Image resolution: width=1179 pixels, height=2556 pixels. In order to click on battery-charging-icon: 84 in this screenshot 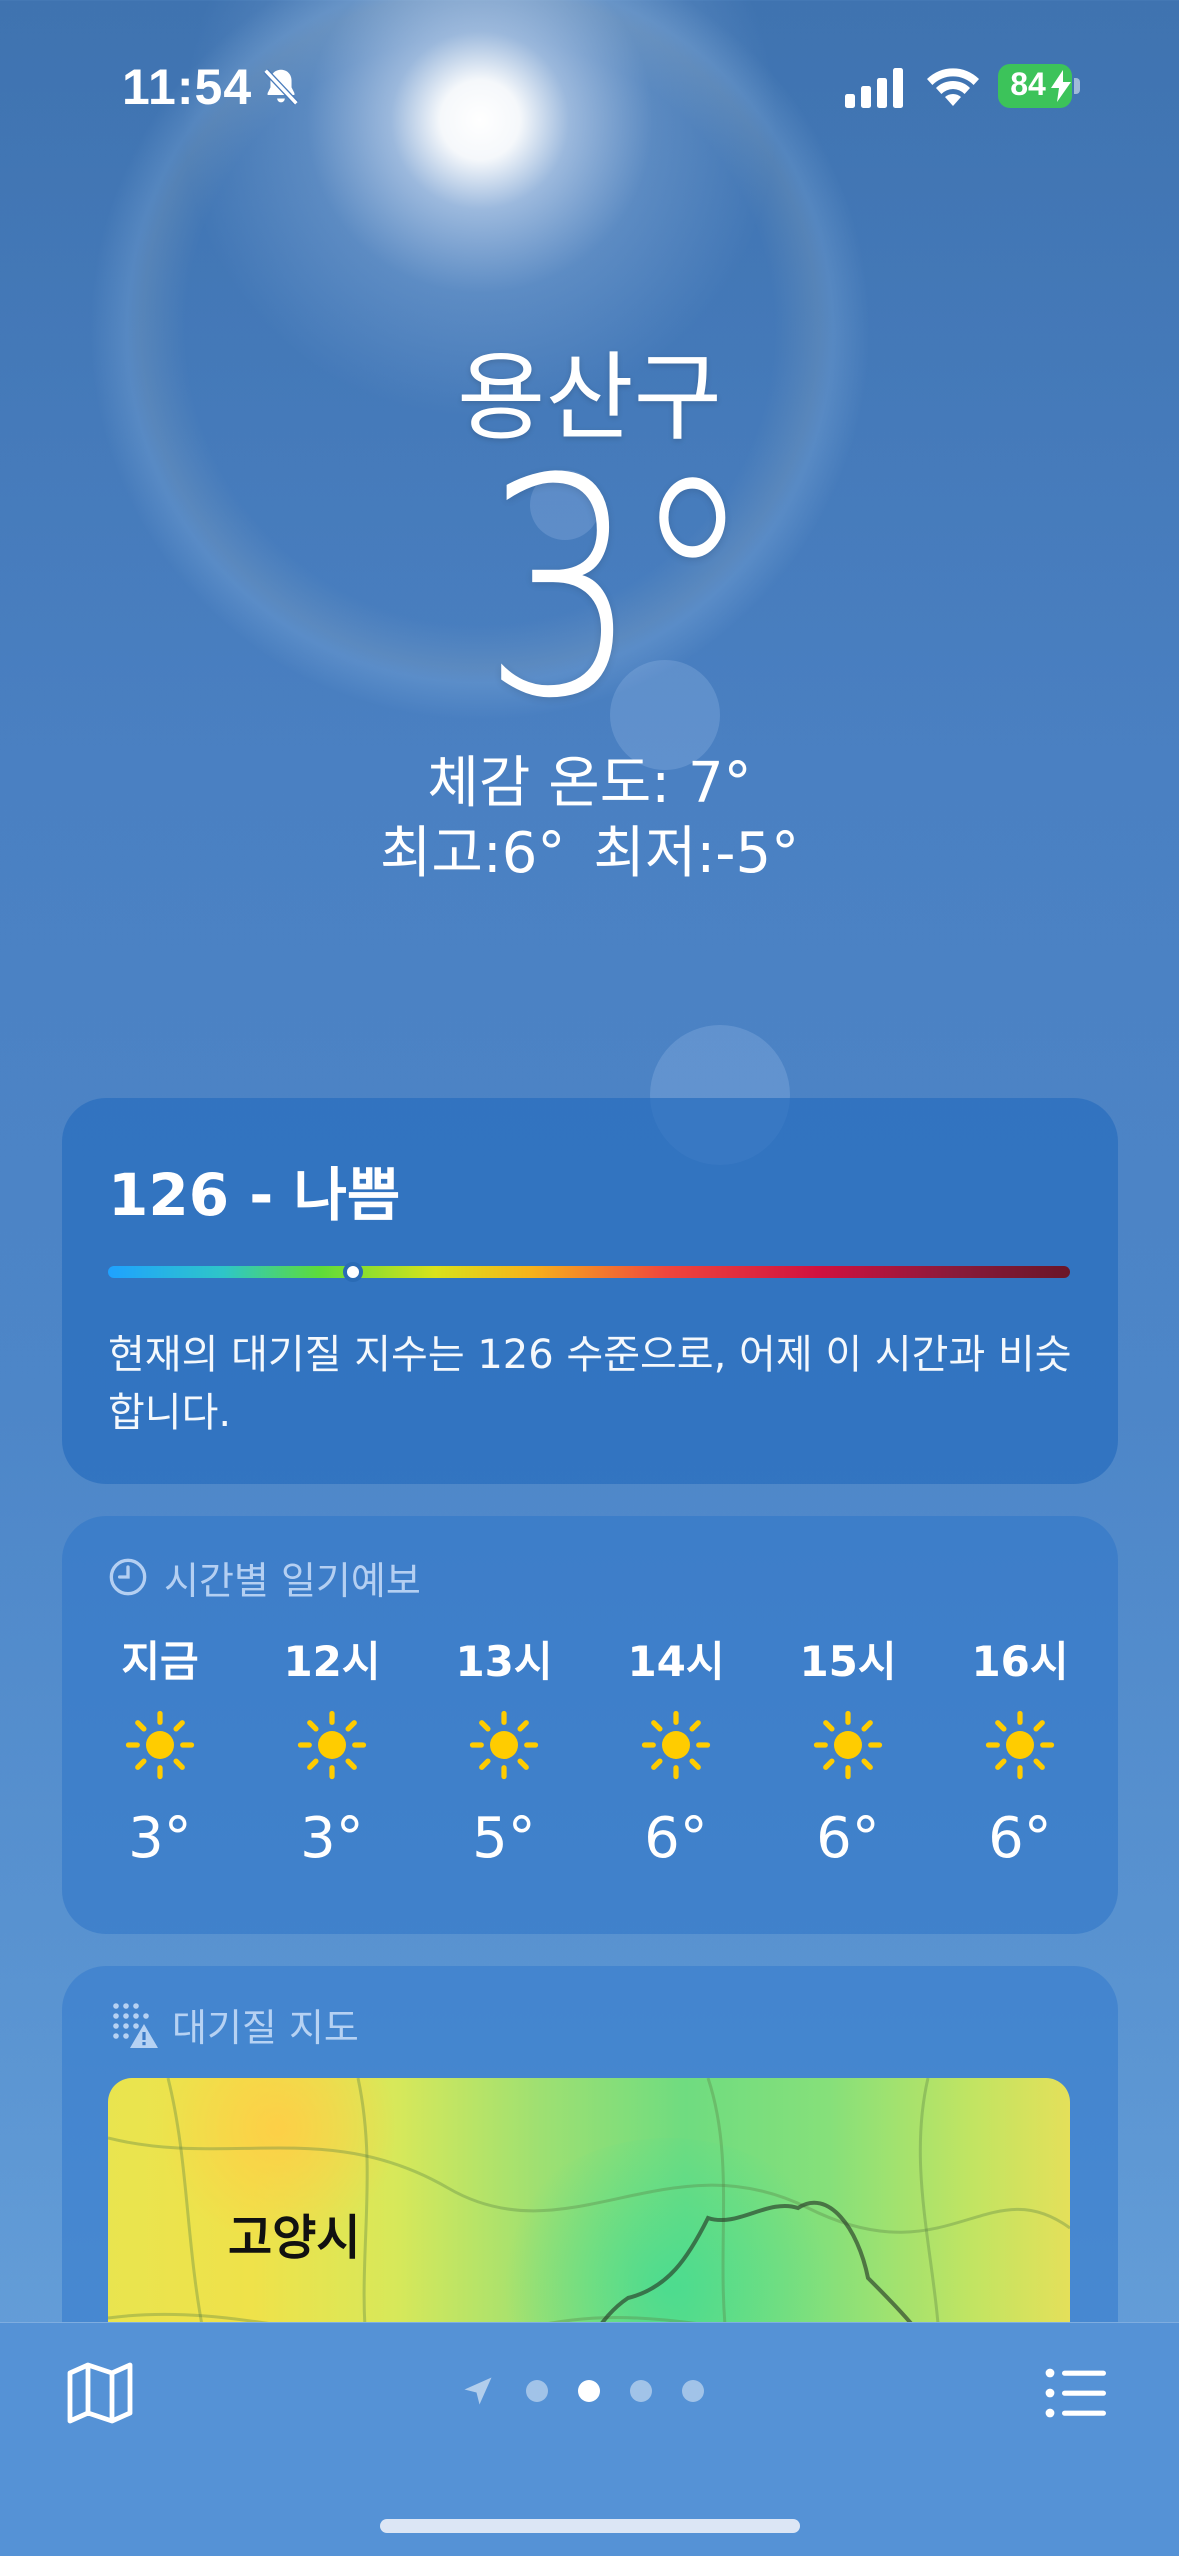, I will do `click(1040, 87)`.